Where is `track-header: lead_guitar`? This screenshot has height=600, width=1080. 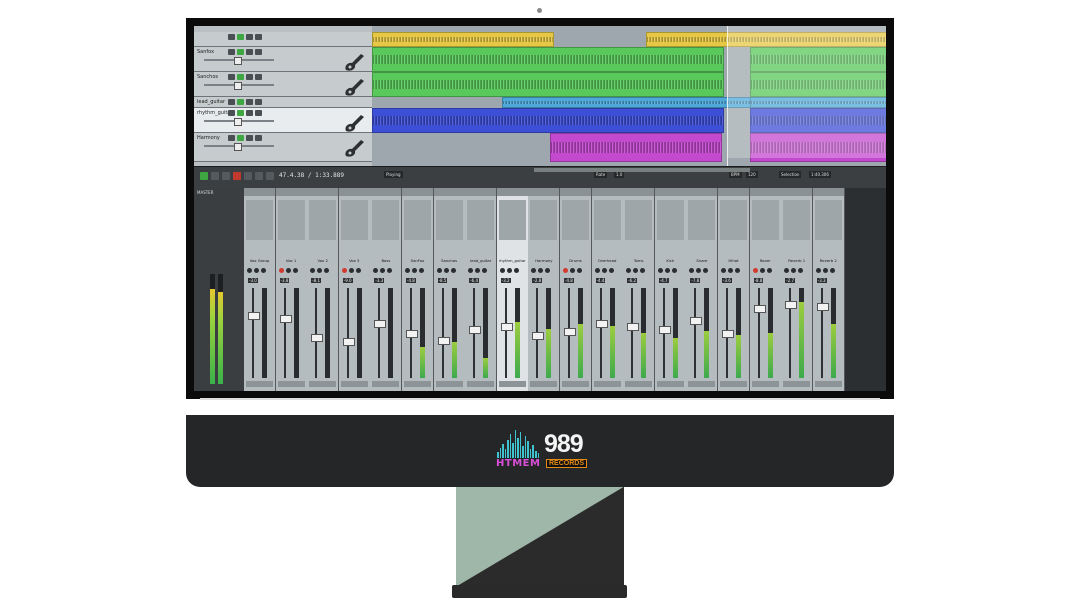 track-header: lead_guitar is located at coordinates (283, 102).